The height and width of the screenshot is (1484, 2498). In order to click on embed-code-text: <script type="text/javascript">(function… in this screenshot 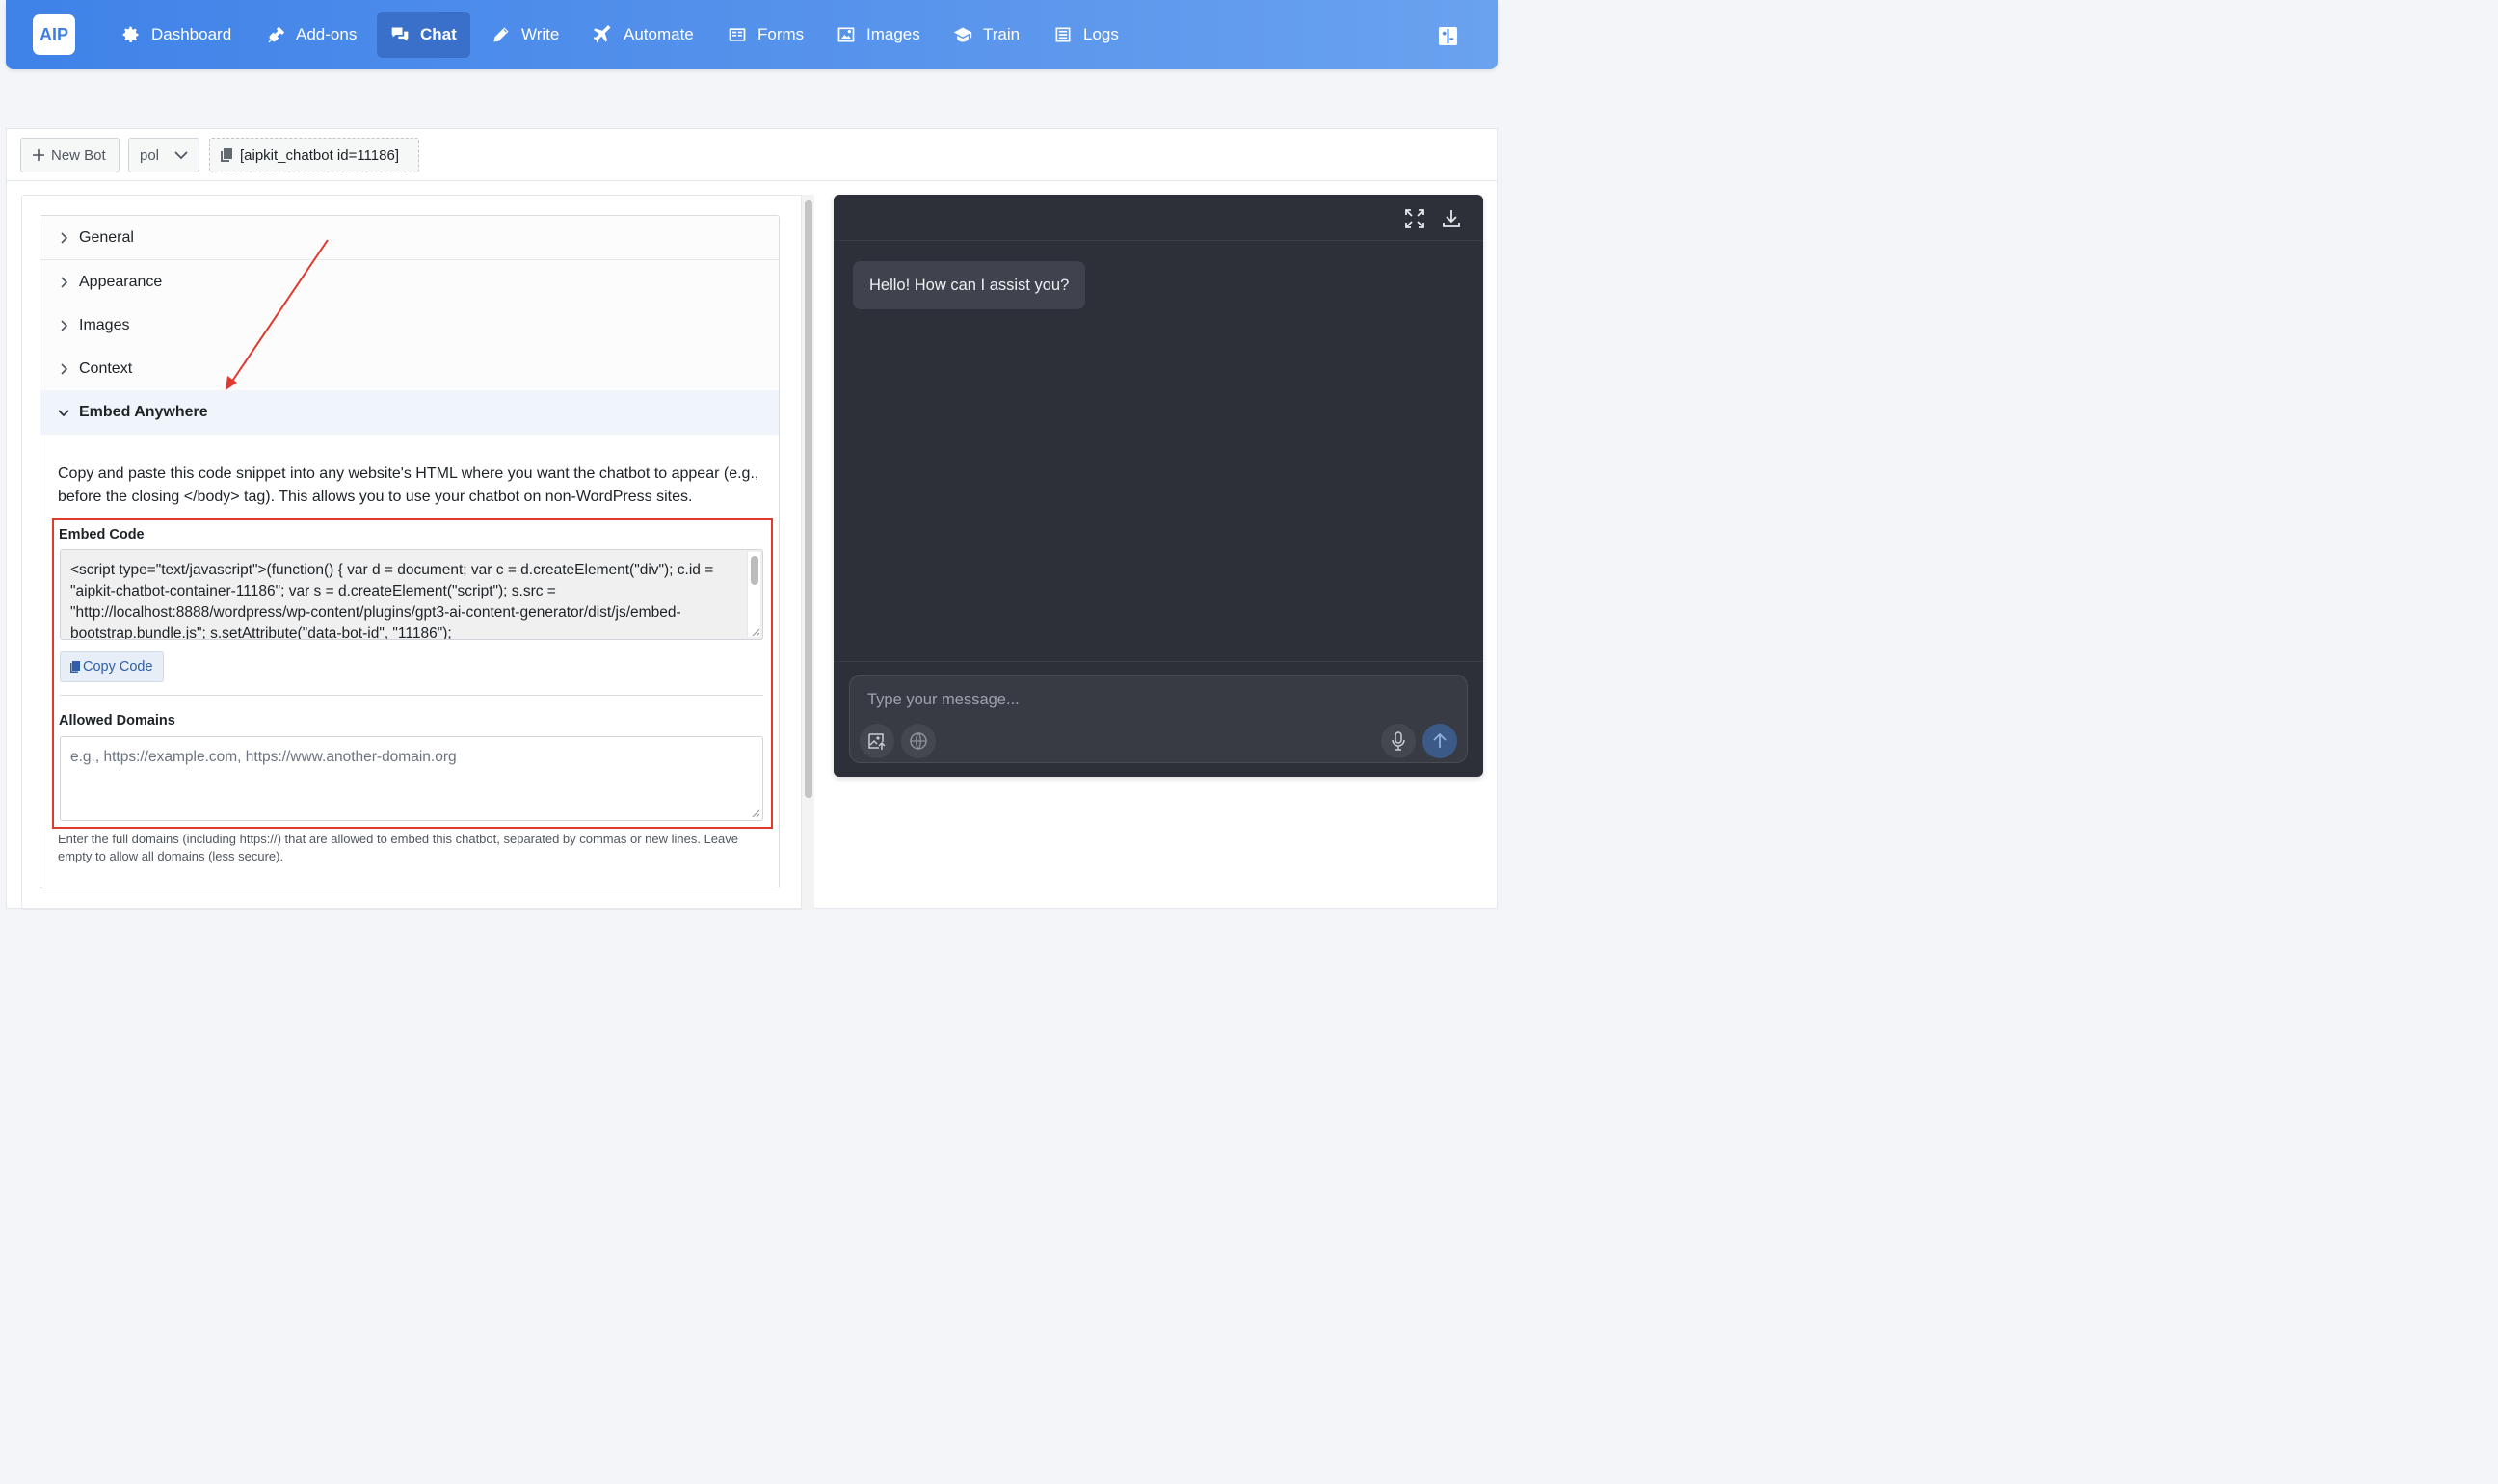, I will do `click(392, 601)`.